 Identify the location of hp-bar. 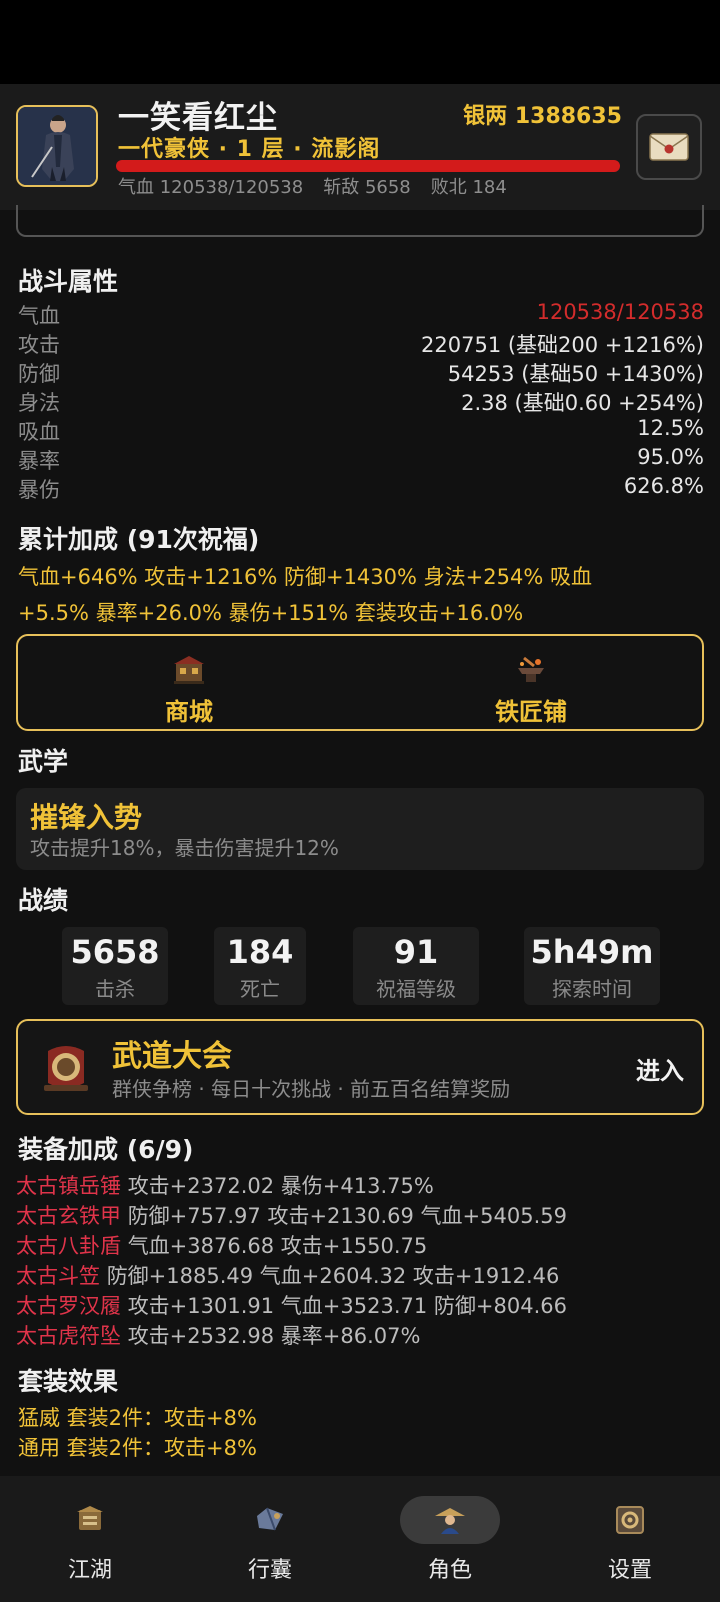
(368, 166).